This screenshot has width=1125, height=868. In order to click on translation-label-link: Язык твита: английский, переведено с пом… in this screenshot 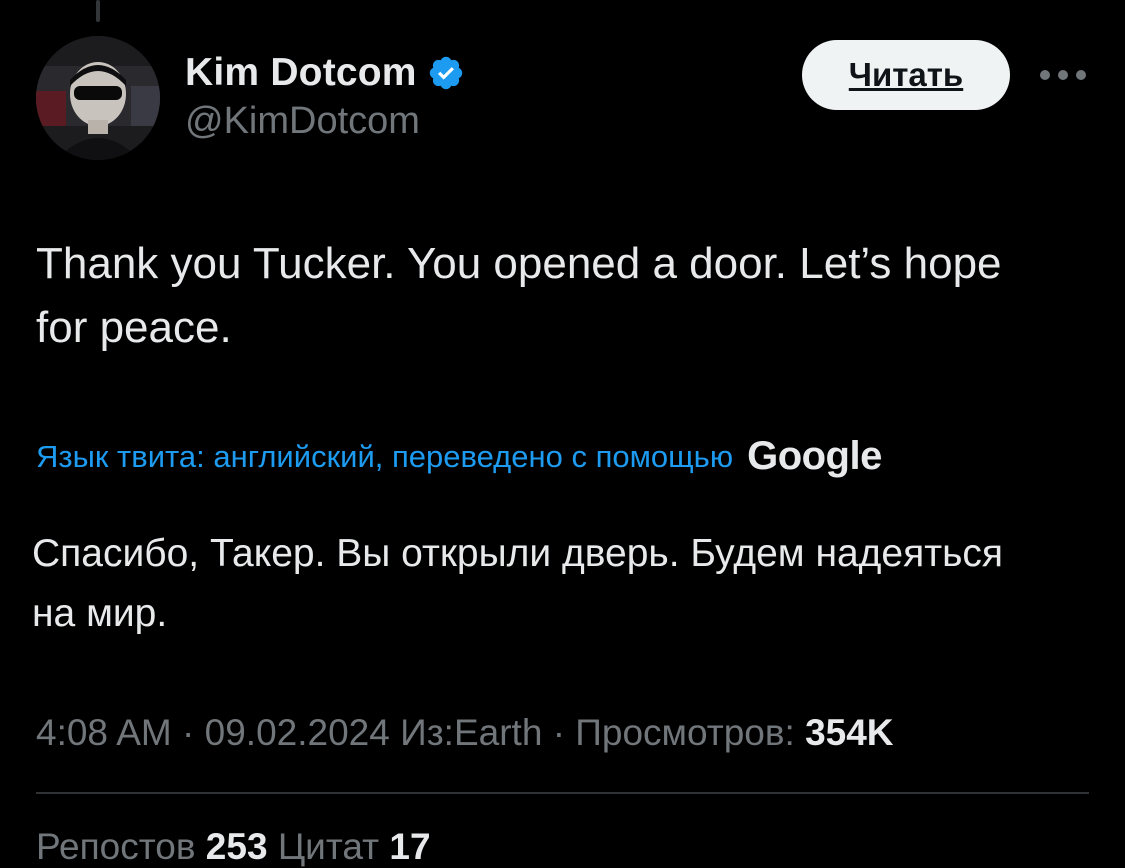, I will do `click(384, 457)`.